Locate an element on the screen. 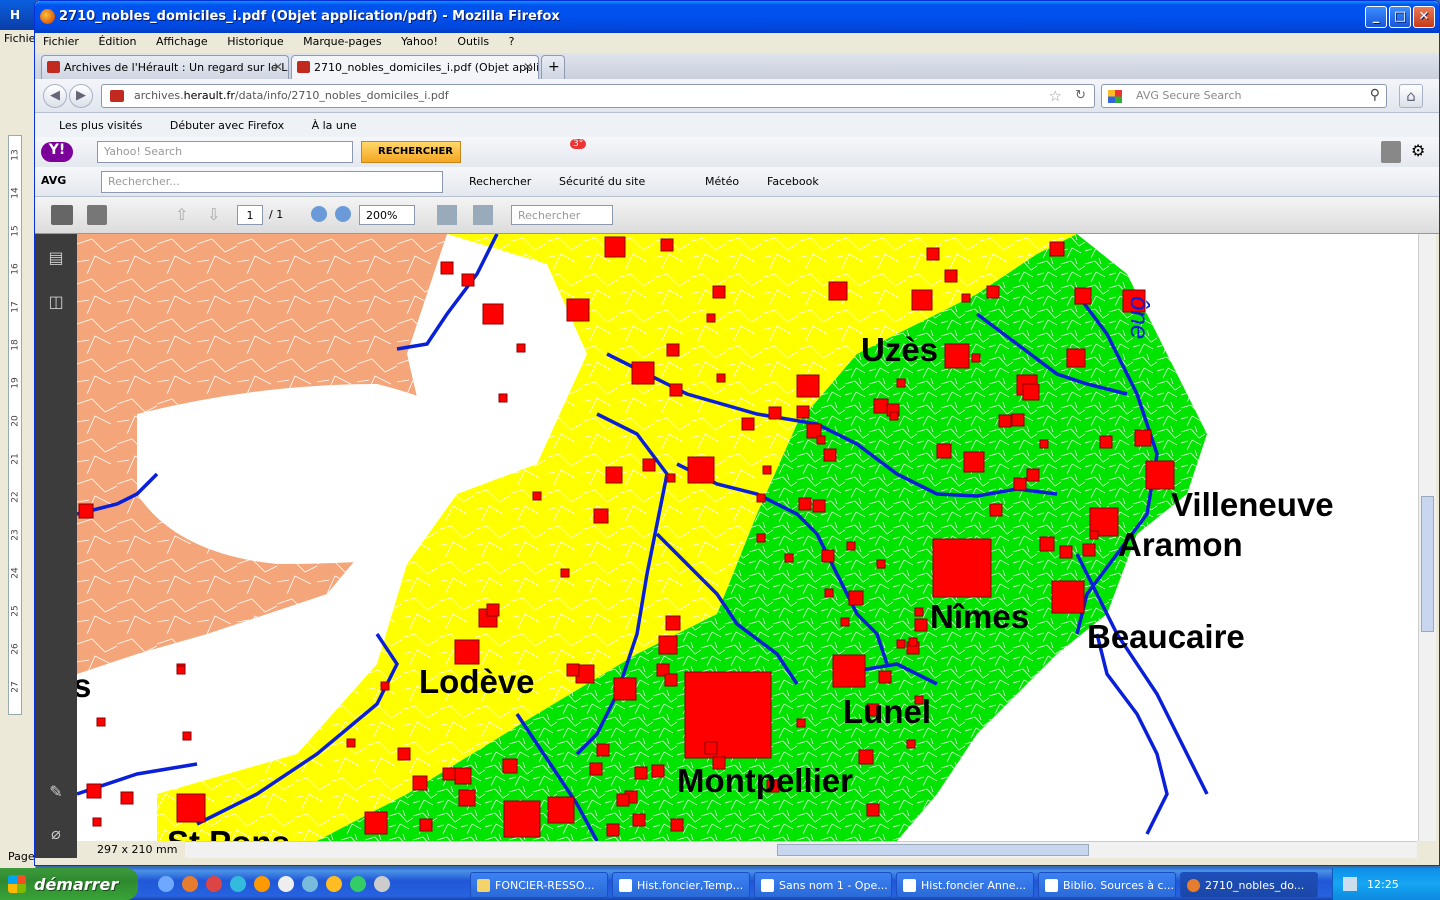 The image size is (1440, 900). ruler-mark: 25 is located at coordinates (15, 611).